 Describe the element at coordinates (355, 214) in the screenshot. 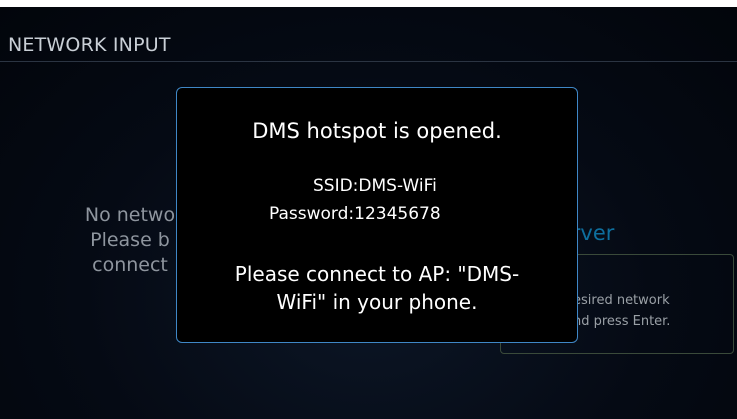

I see `password-label: Password:12345678` at that location.